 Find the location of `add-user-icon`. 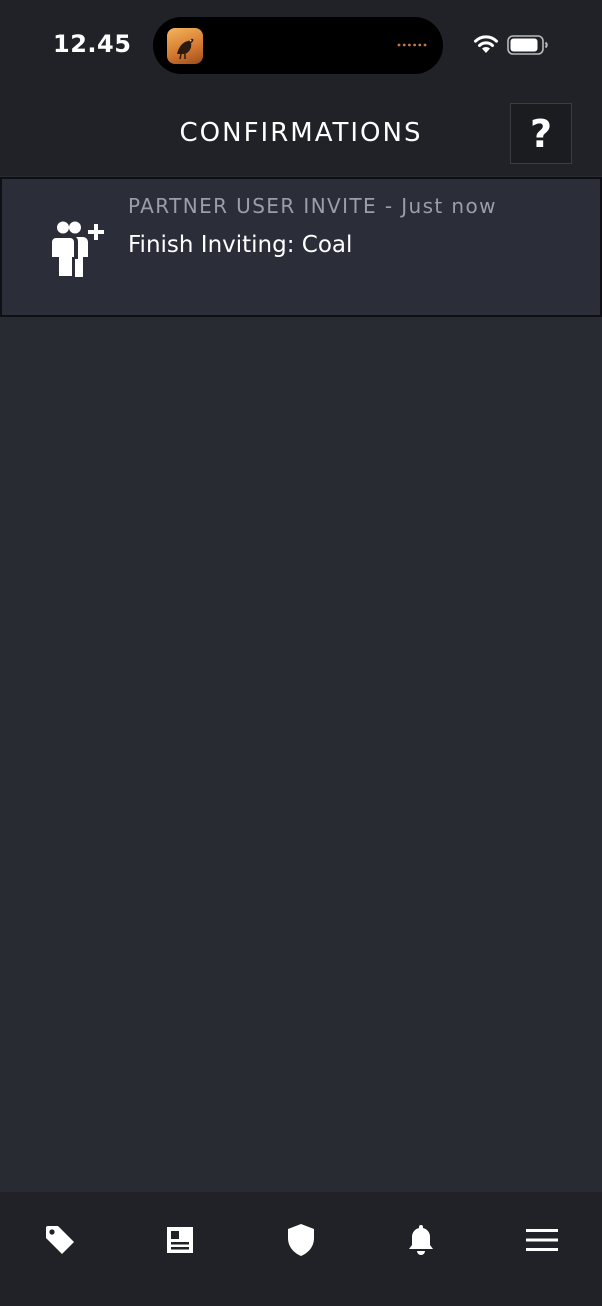

add-user-icon is located at coordinates (78, 249).